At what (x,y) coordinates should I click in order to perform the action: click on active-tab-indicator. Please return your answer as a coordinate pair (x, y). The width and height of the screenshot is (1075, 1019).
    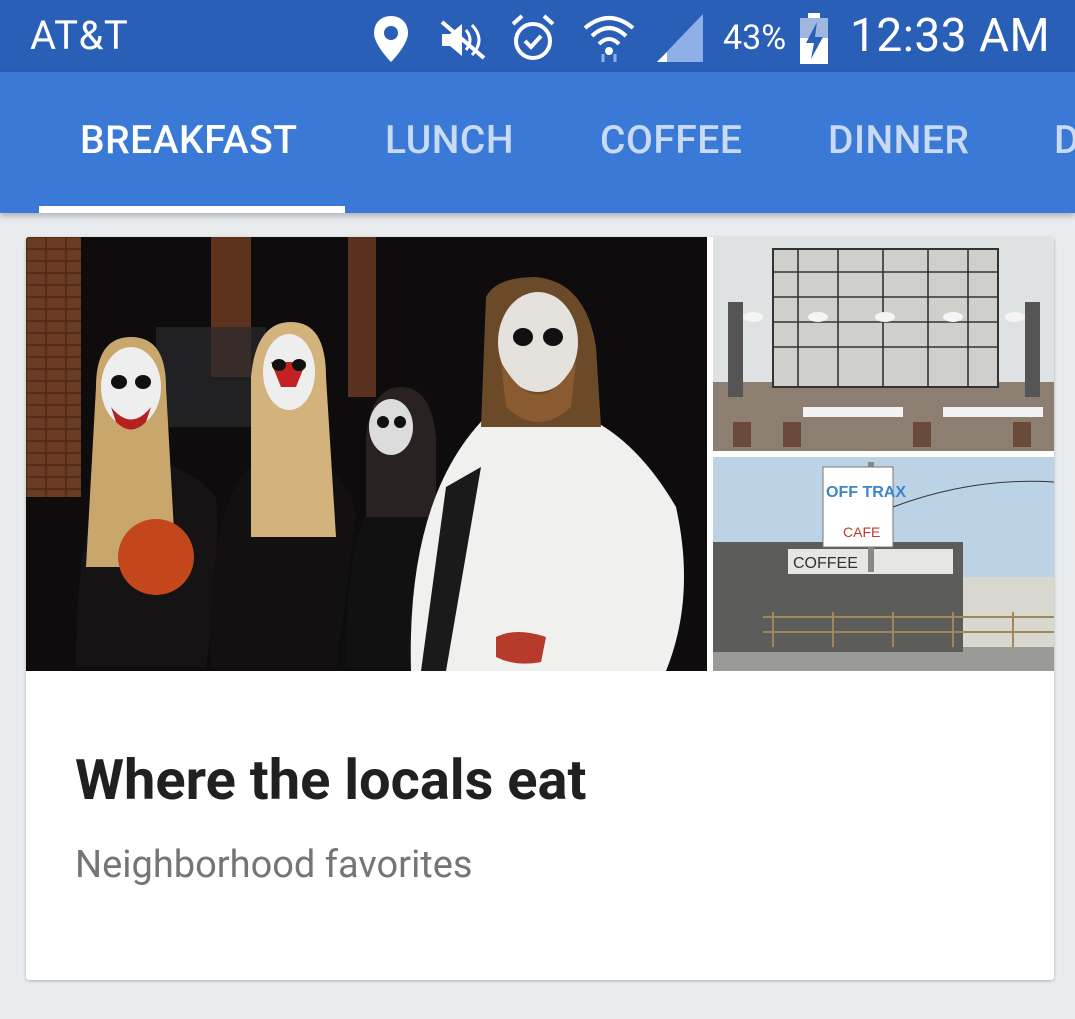
    Looking at the image, I should click on (192, 209).